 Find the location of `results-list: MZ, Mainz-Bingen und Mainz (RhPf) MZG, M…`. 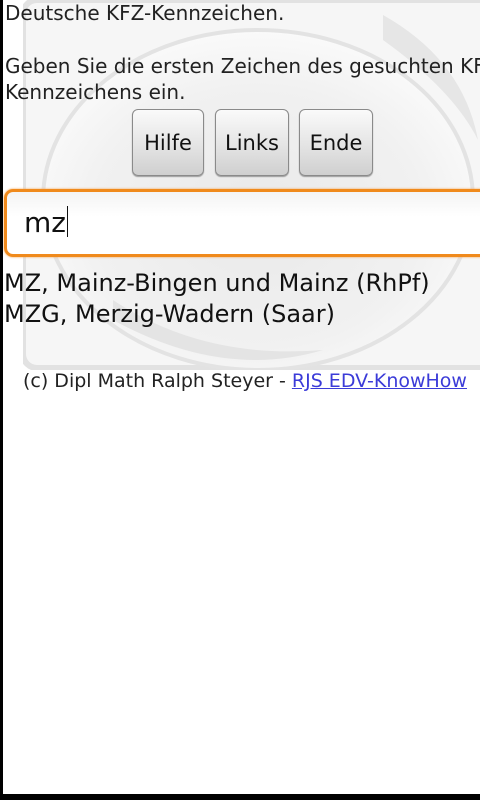

results-list: MZ, Mainz-Bingen und Mainz (RhPf) MZG, M… is located at coordinates (217, 299).